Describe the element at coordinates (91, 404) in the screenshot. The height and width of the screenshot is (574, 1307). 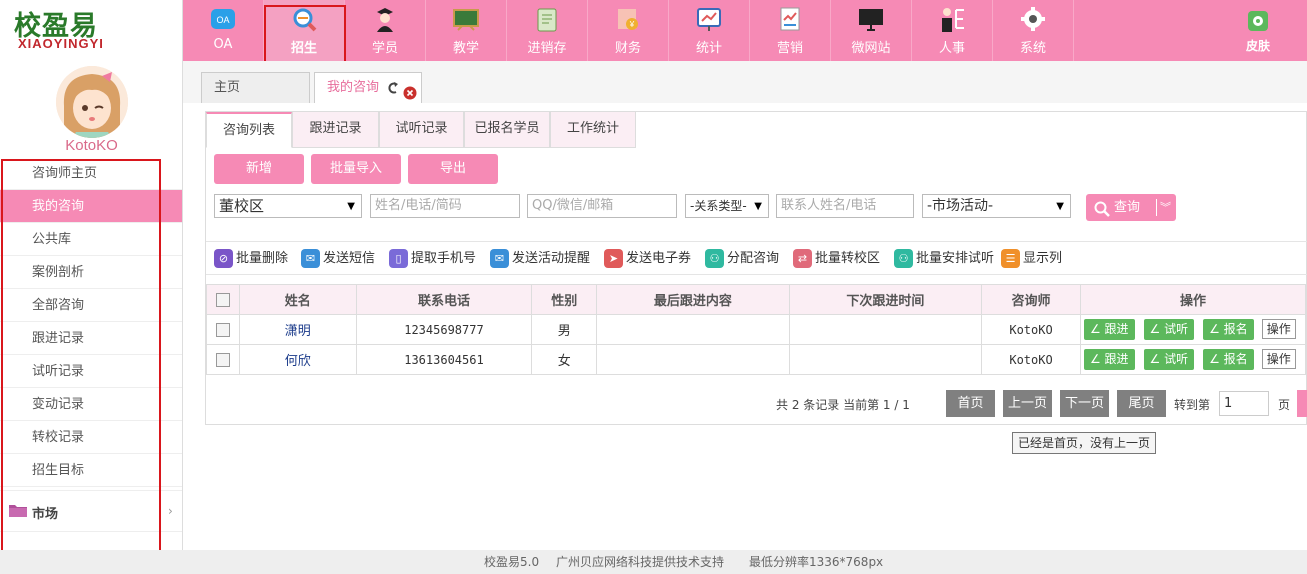
I see `sidebar-item-change-records: 变动记录` at that location.